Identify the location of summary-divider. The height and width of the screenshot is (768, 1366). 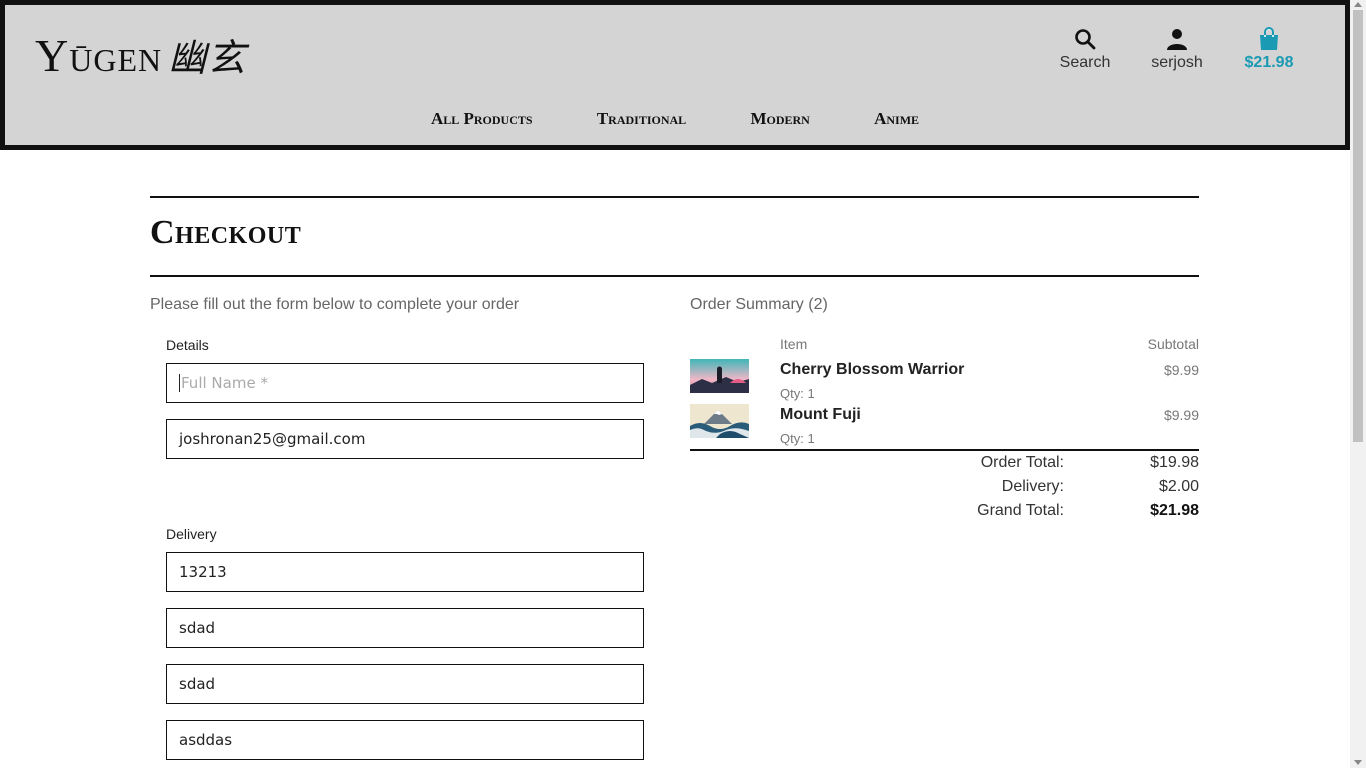
(944, 450).